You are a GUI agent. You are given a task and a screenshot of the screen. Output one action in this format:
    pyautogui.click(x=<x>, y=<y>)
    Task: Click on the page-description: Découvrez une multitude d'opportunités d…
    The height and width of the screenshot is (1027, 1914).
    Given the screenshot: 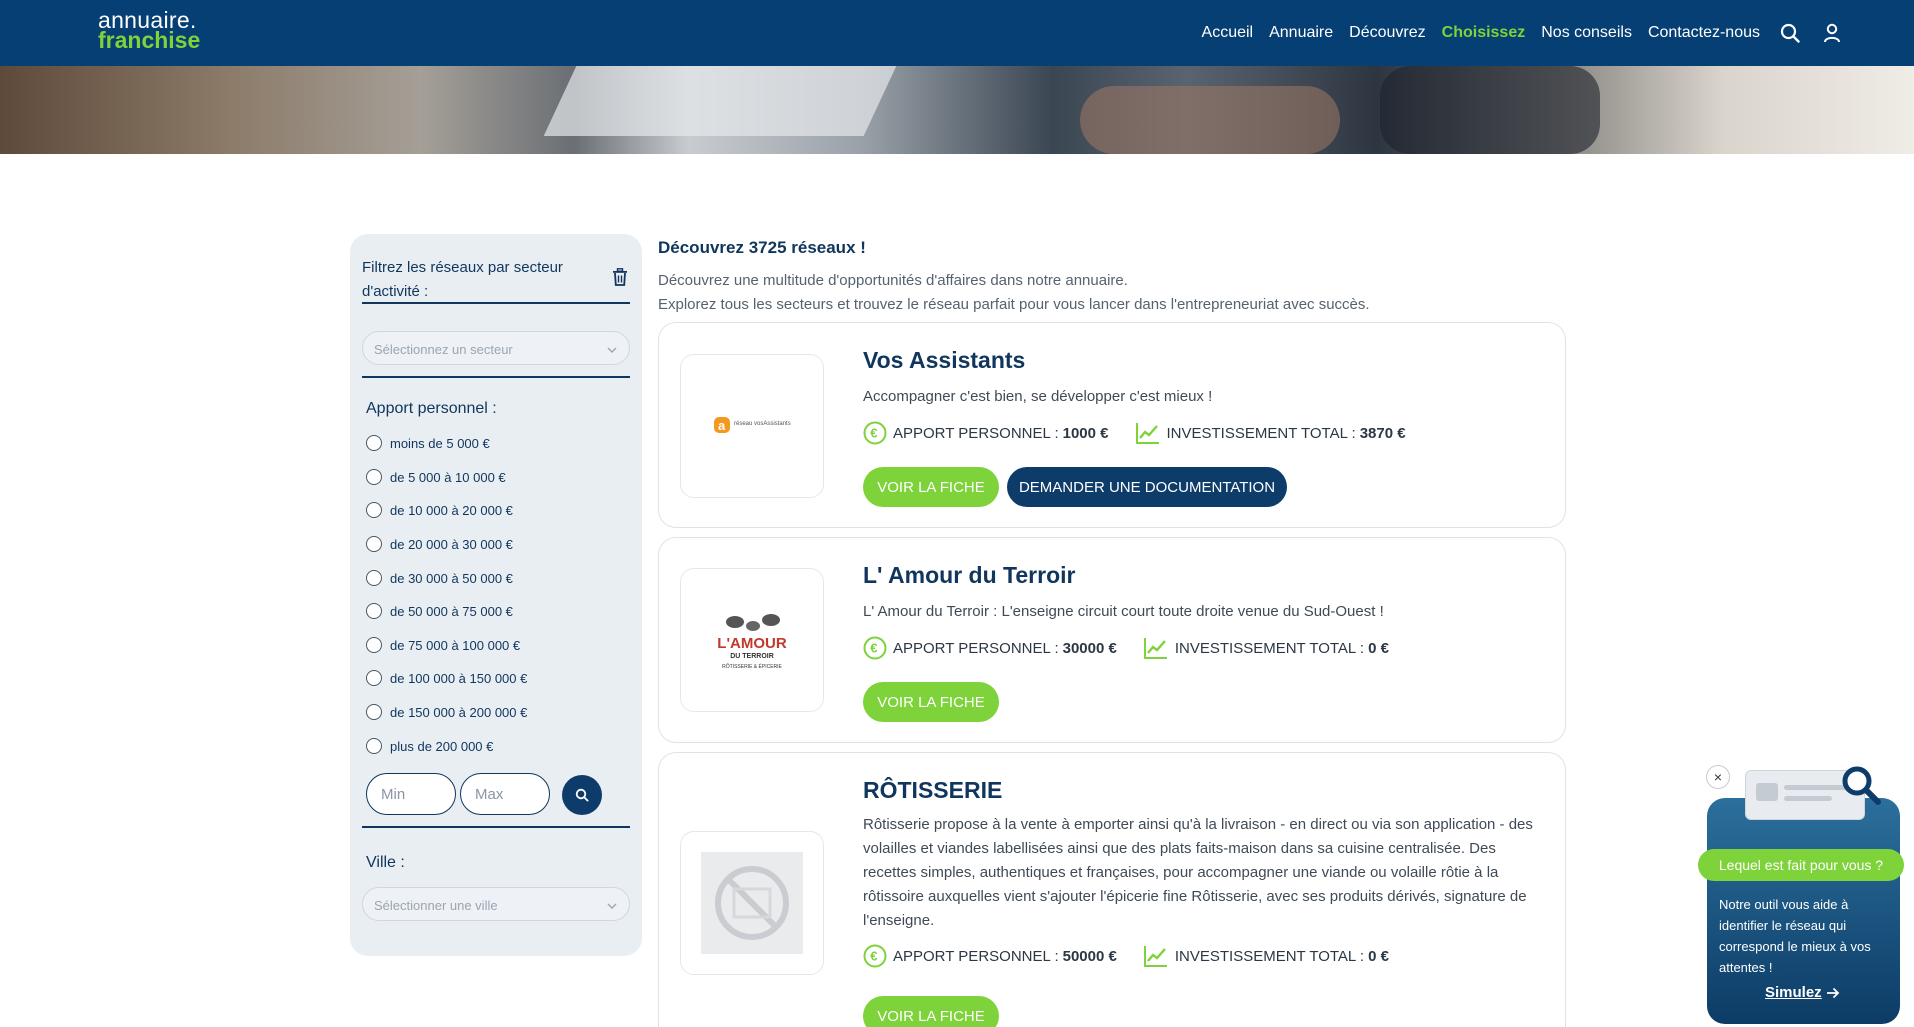 What is the action you would take?
    pyautogui.click(x=1014, y=292)
    